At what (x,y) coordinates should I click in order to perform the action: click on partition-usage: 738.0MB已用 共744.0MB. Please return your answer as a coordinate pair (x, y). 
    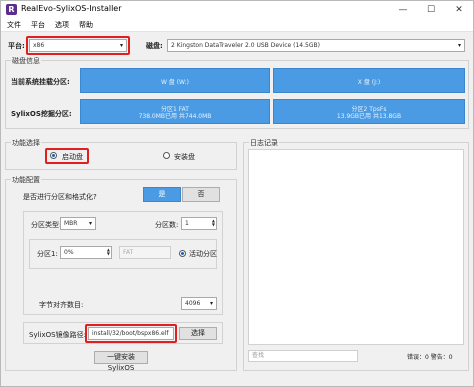
    Looking at the image, I should click on (175, 116).